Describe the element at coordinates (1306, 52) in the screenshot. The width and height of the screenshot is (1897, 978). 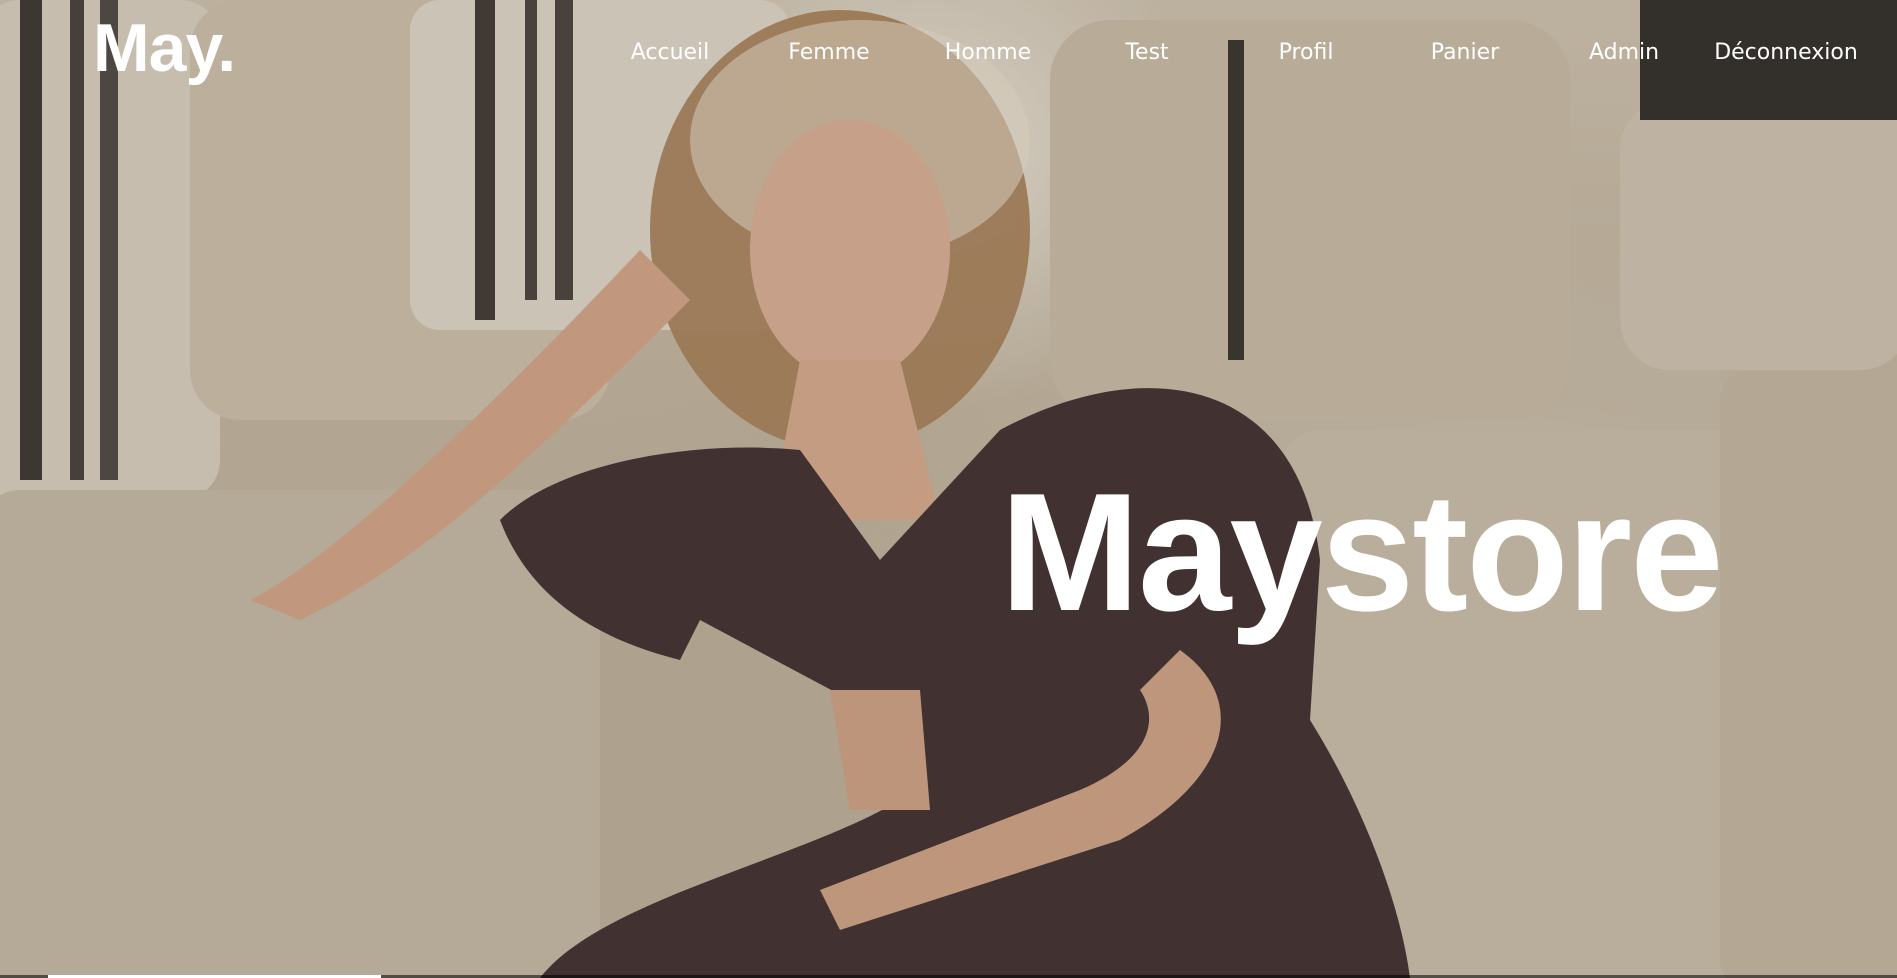
I see `nav-profil: Profil` at that location.